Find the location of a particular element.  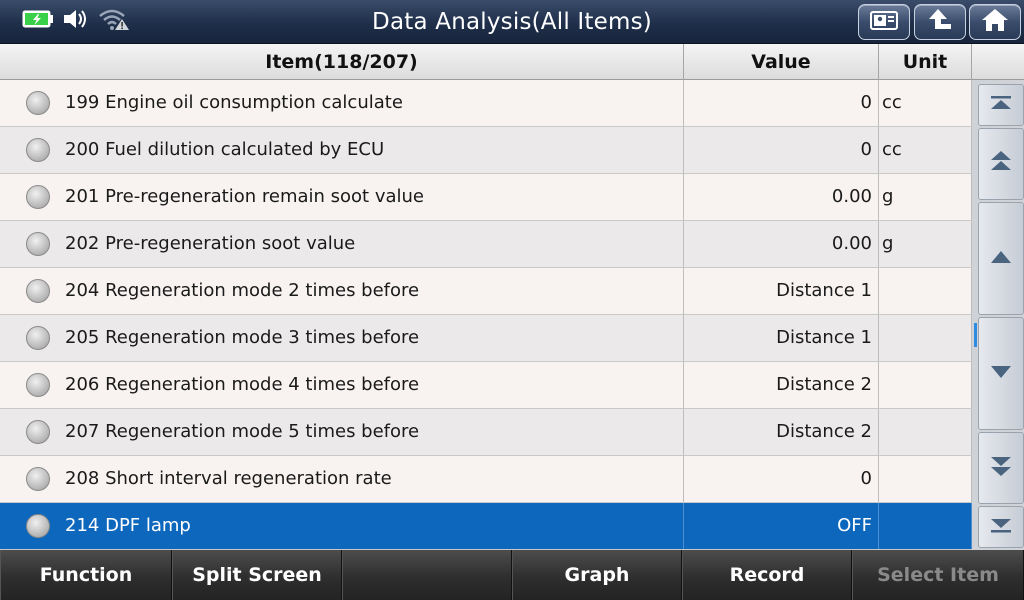

scroll-top-button is located at coordinates (1001, 105).